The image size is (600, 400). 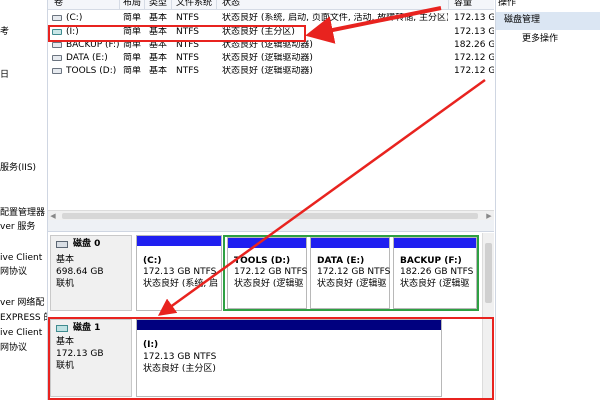 I want to click on partition-block: TOOLS (D:) 172.12 GB NTFS 状态良好 (逻辑驱, so click(x=267, y=273).